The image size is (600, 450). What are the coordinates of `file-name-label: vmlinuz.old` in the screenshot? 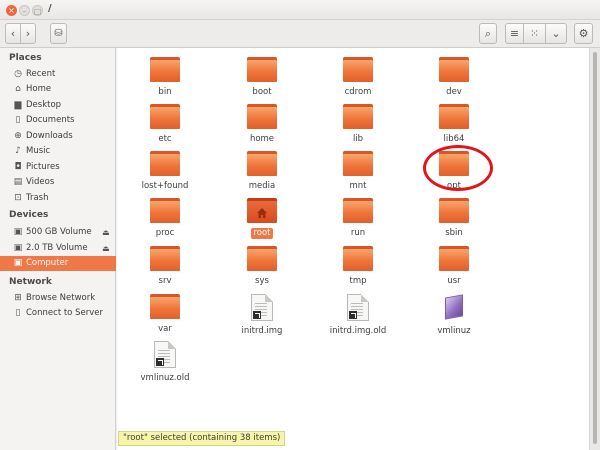 It's located at (165, 378).